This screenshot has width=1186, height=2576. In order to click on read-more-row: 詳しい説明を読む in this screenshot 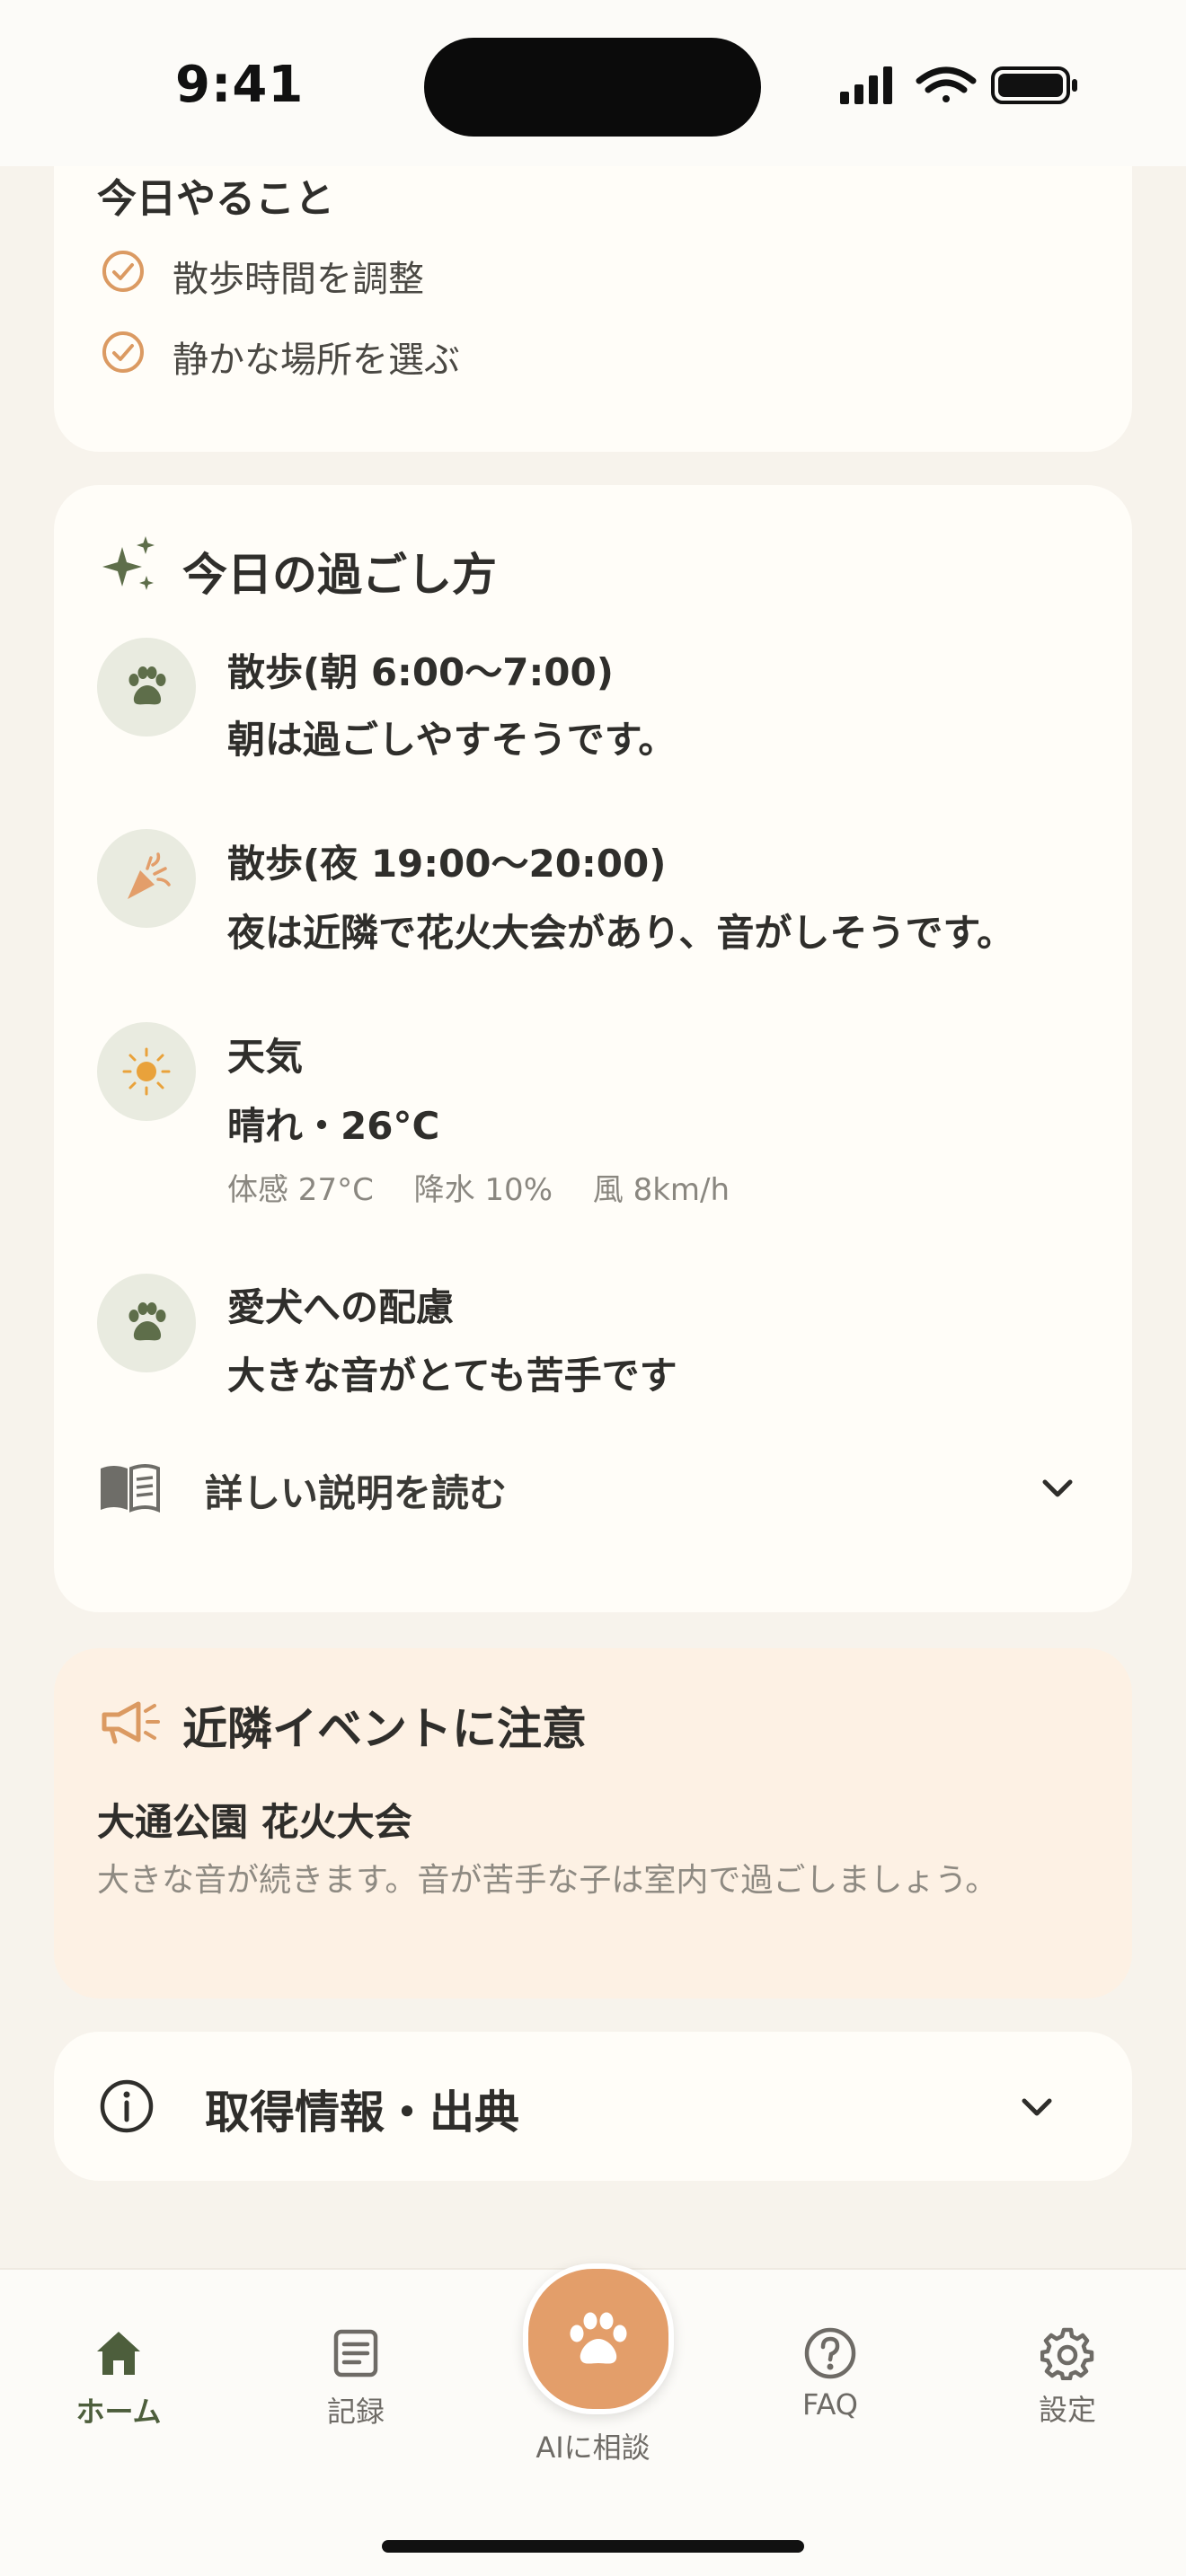, I will do `click(593, 1486)`.